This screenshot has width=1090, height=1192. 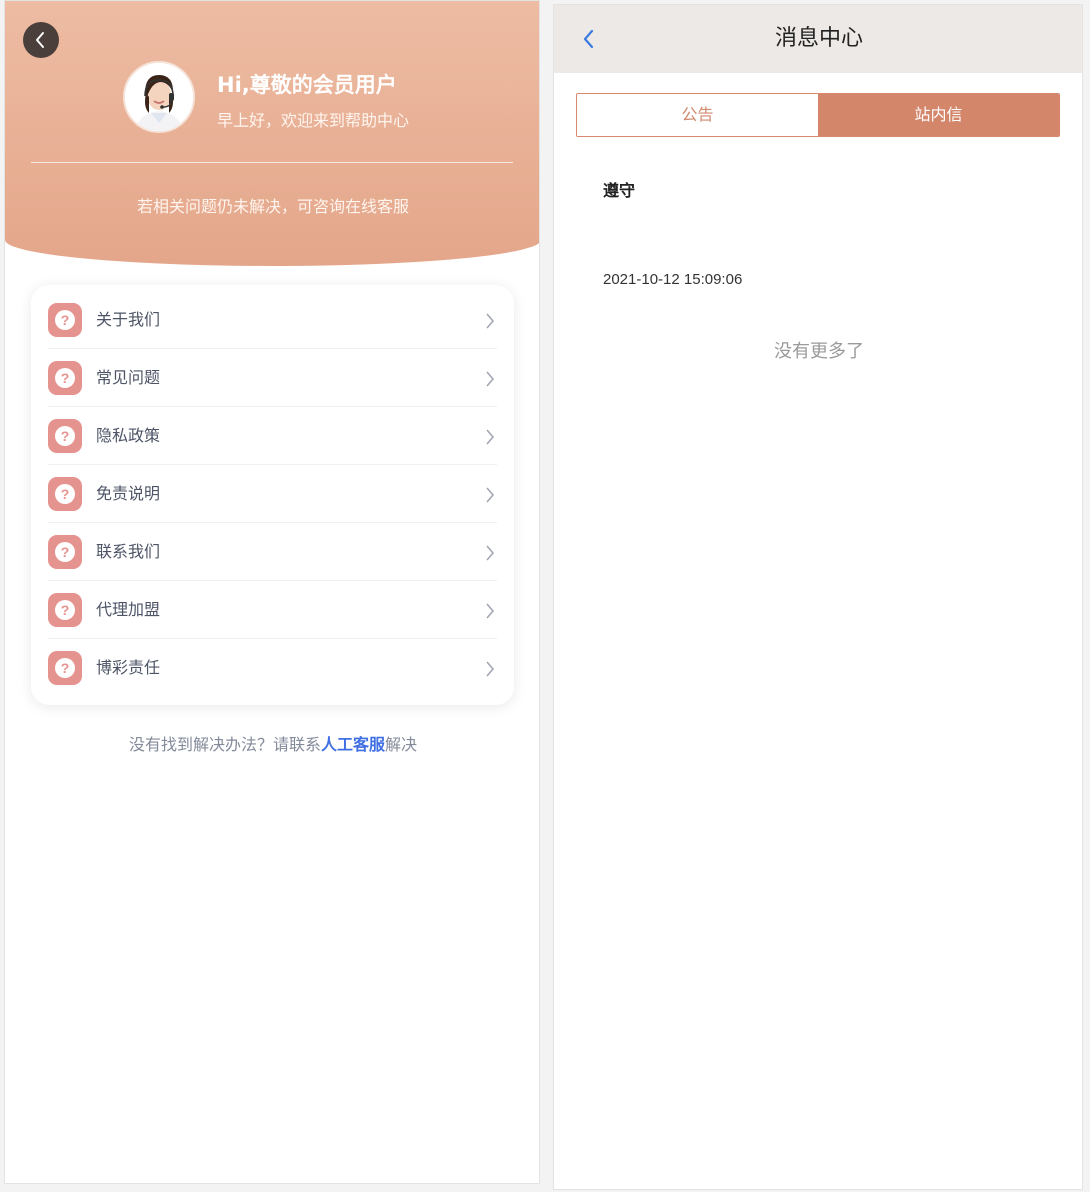 What do you see at coordinates (938, 115) in the screenshot?
I see `tab-inbox: 站内信` at bounding box center [938, 115].